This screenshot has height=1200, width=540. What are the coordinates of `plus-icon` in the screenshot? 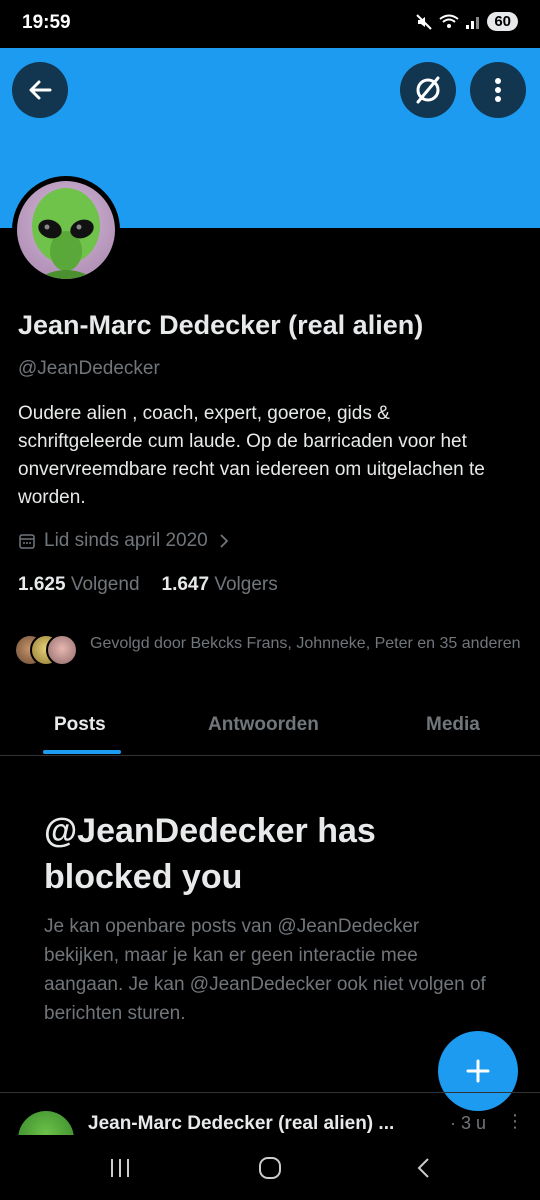 It's located at (478, 1071).